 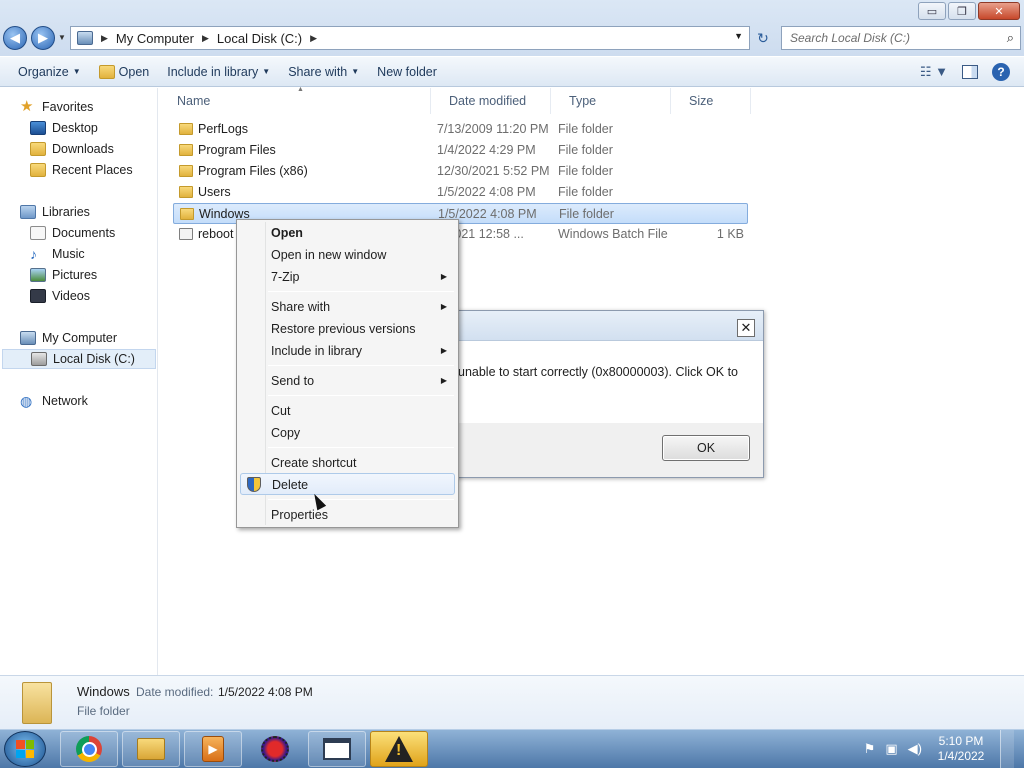 What do you see at coordinates (259, 38) in the screenshot?
I see `breadcrumb-local-disk: Local Disk (C:)` at bounding box center [259, 38].